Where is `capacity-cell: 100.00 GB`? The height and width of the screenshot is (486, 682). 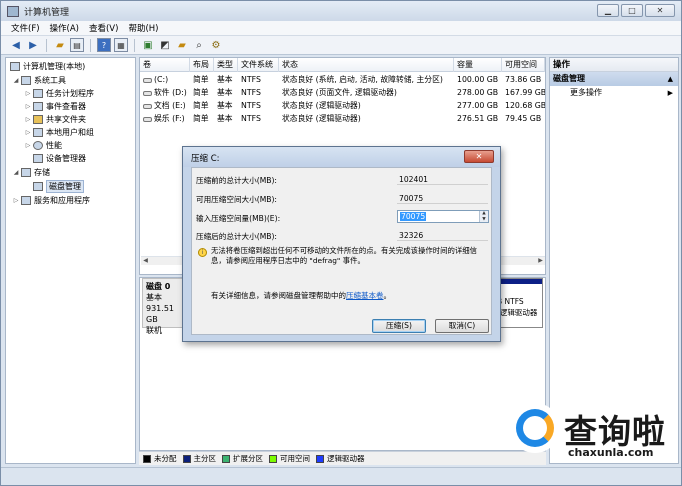
capacity-cell: 100.00 GB is located at coordinates (478, 79).